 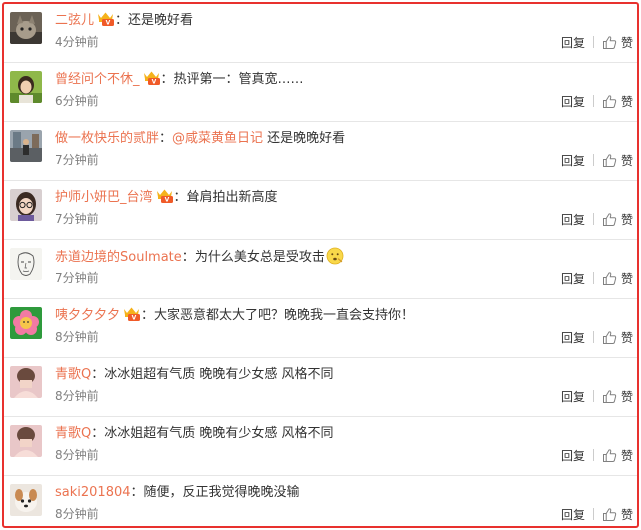 What do you see at coordinates (26, 500) in the screenshot?
I see `dog-photo-avatar` at bounding box center [26, 500].